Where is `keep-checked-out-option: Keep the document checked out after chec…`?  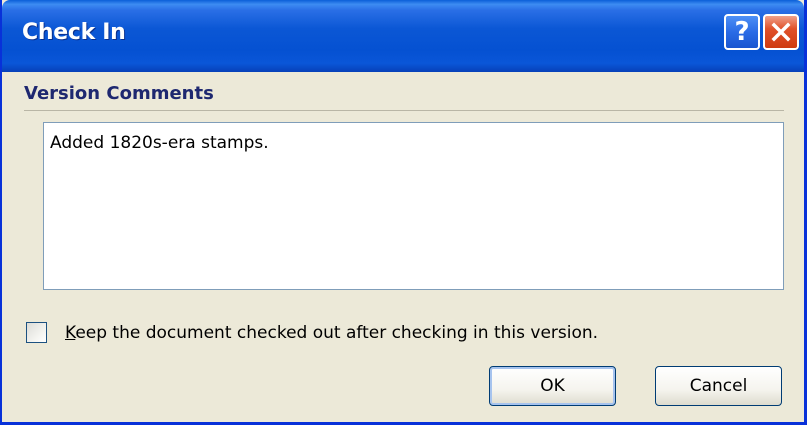 keep-checked-out-option: Keep the document checked out after chec… is located at coordinates (312, 332).